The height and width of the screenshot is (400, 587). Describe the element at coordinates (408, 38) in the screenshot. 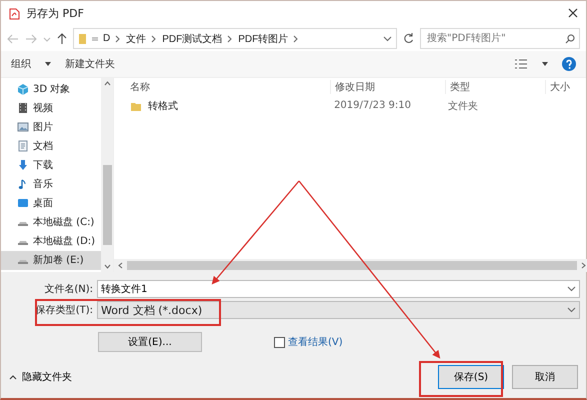

I see `refresh-icon` at that location.